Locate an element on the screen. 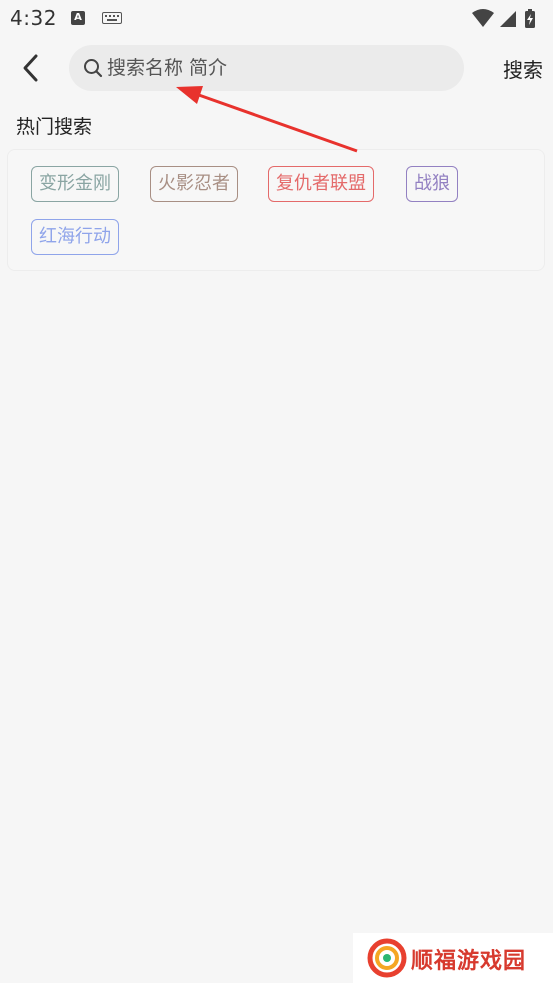 Image resolution: width=553 pixels, height=983 pixels. a-badge-label: A is located at coordinates (78, 17).